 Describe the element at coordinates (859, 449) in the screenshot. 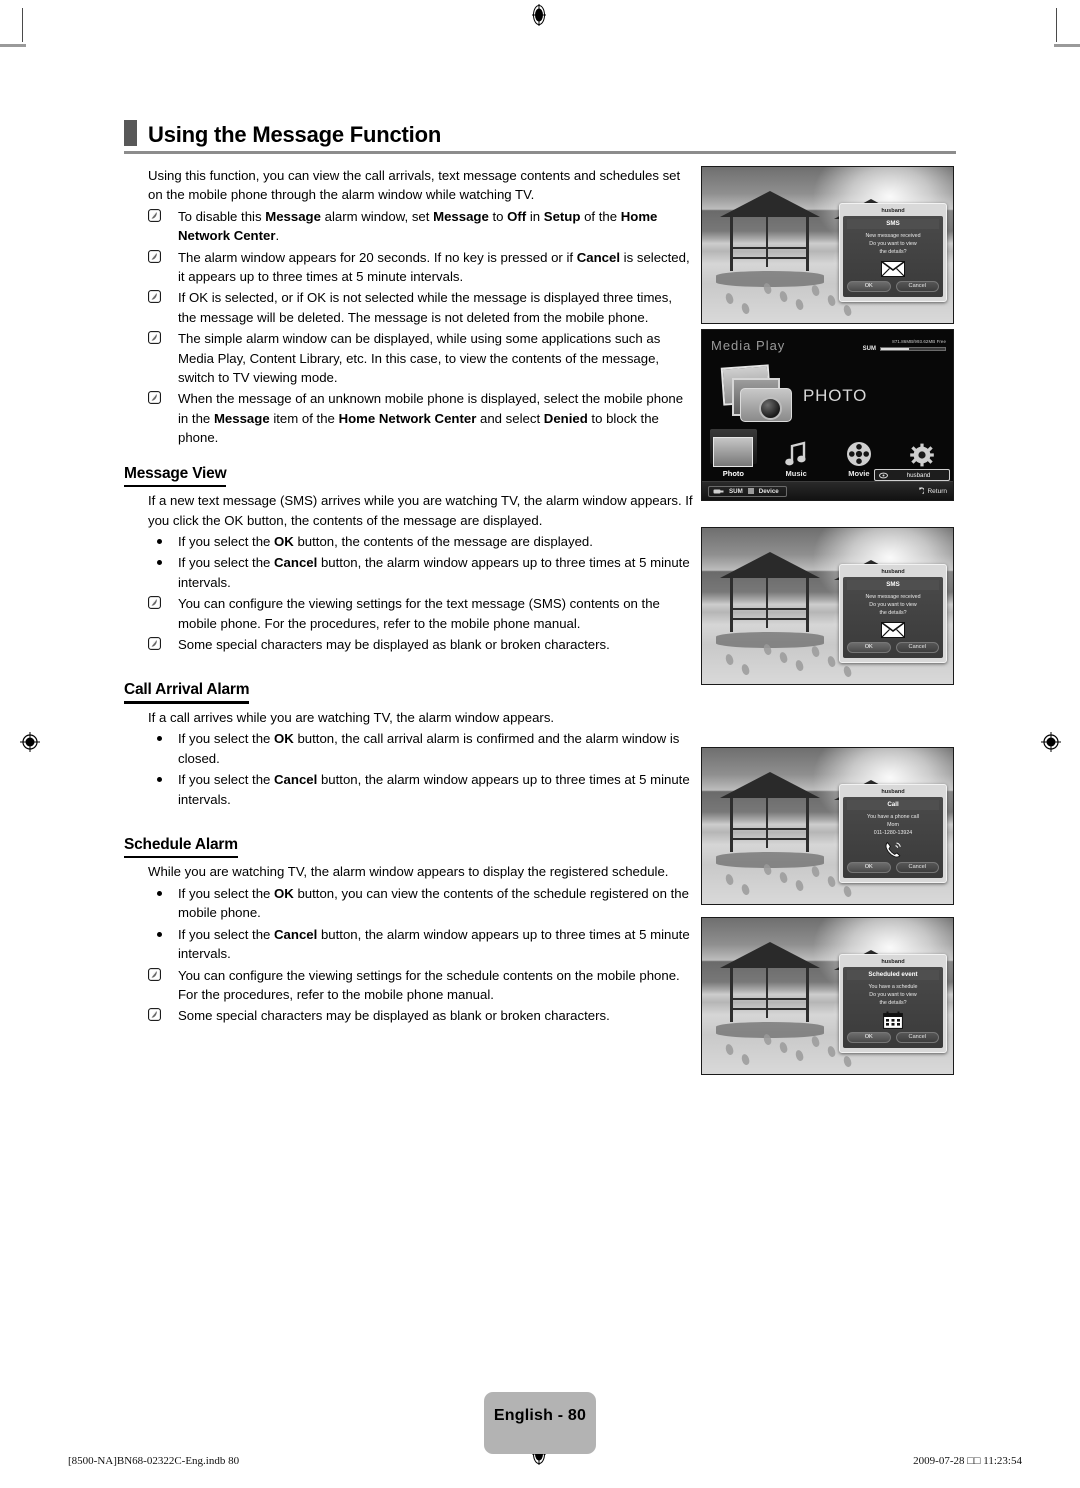

I see `film-reel-icon` at that location.